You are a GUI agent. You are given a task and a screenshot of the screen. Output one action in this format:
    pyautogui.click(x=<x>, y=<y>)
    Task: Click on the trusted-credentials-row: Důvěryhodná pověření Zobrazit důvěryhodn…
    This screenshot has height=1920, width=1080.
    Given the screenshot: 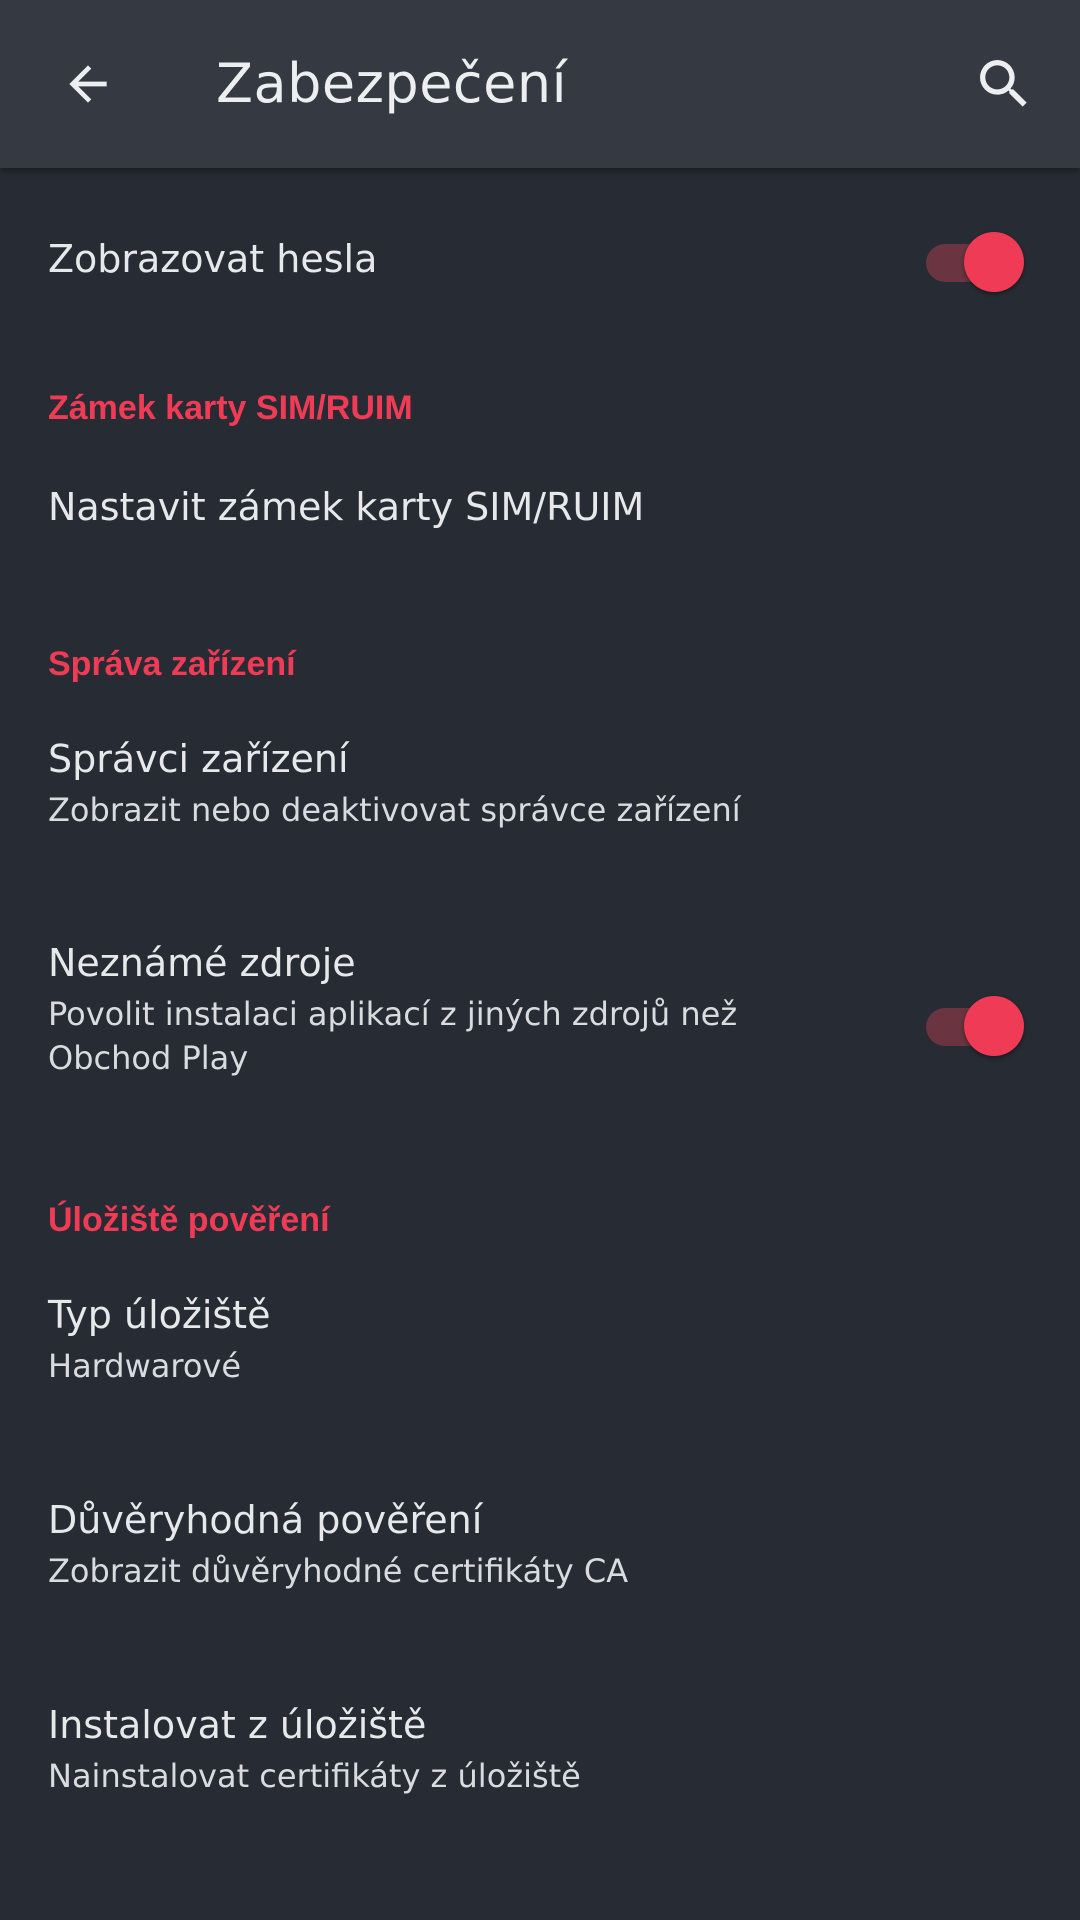 What is the action you would take?
    pyautogui.click(x=540, y=1569)
    